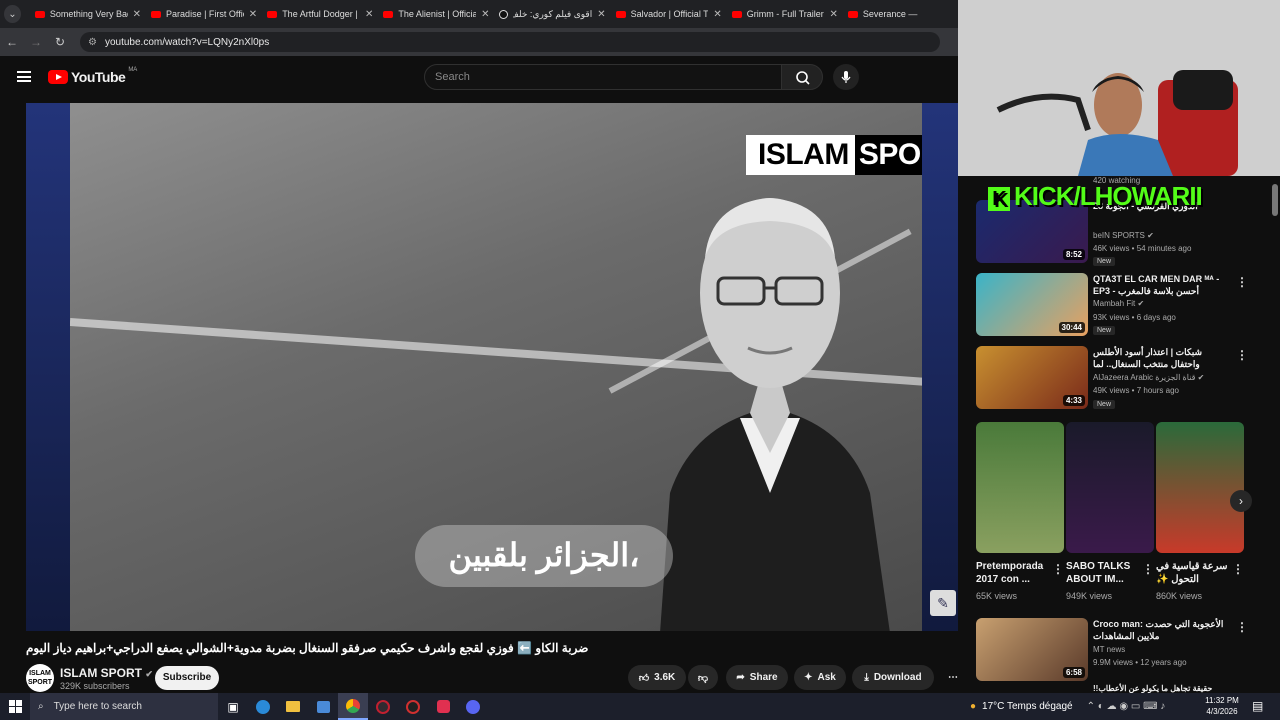 This screenshot has height=720, width=1280. I want to click on search-input: Search, so click(603, 77).